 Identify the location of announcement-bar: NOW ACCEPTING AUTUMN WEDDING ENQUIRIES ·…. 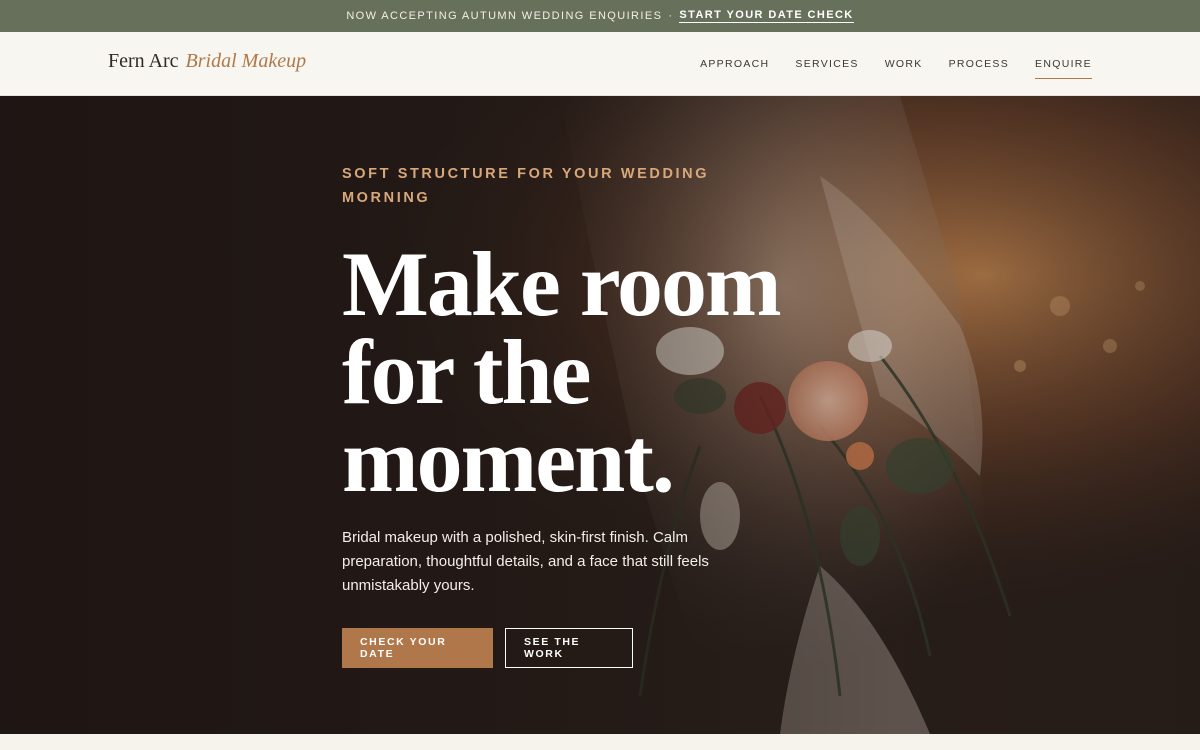
(600, 16).